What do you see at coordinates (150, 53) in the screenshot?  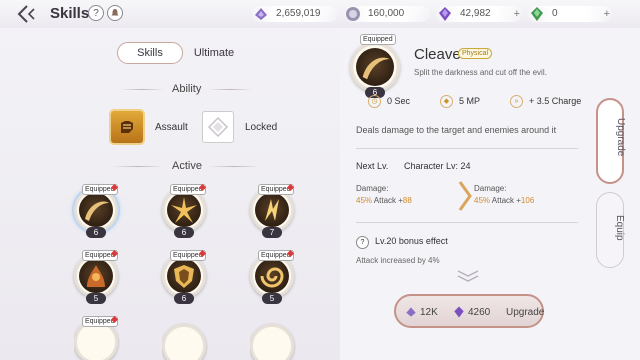 I see `tab-skills: Skills` at bounding box center [150, 53].